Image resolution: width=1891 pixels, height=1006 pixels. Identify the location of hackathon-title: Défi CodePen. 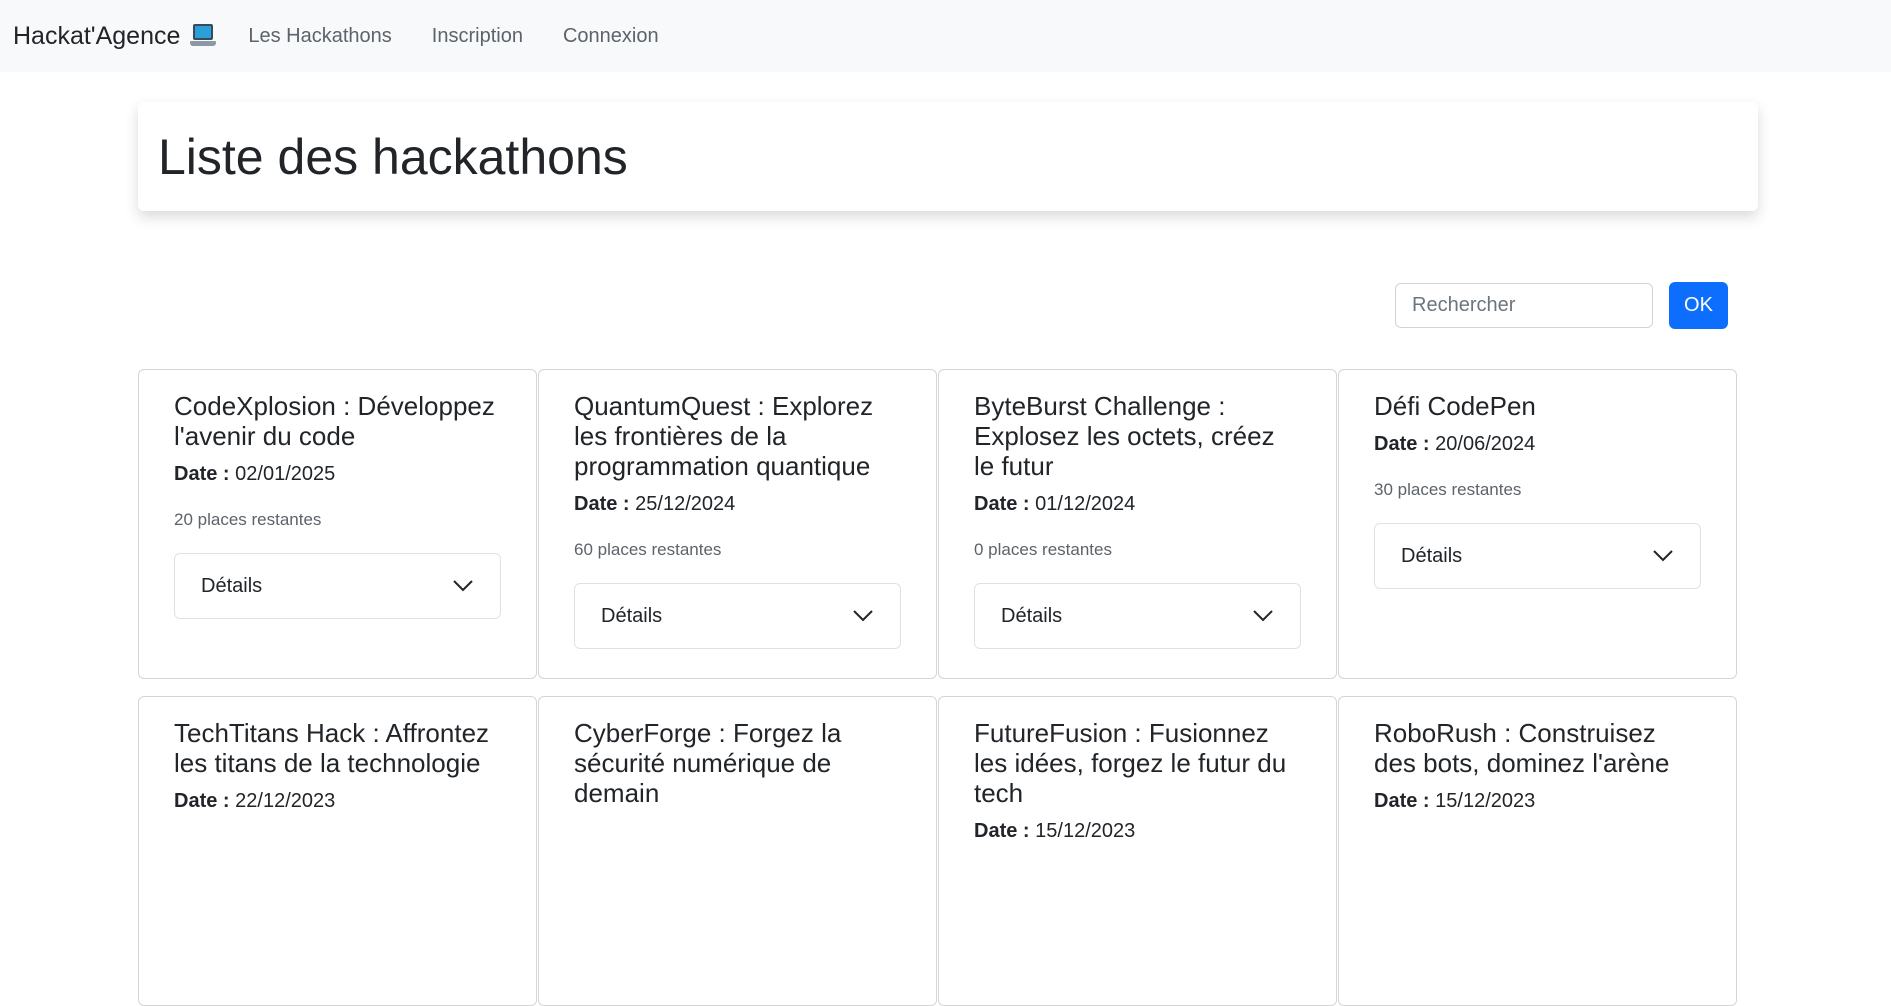
(1455, 406).